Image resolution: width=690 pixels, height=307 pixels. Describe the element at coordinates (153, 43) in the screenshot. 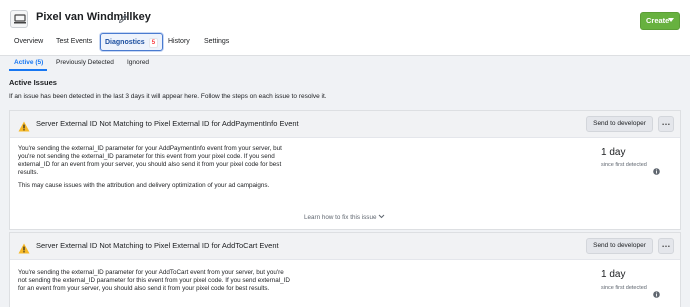

I see `diagnostics-count-badge: 5` at that location.